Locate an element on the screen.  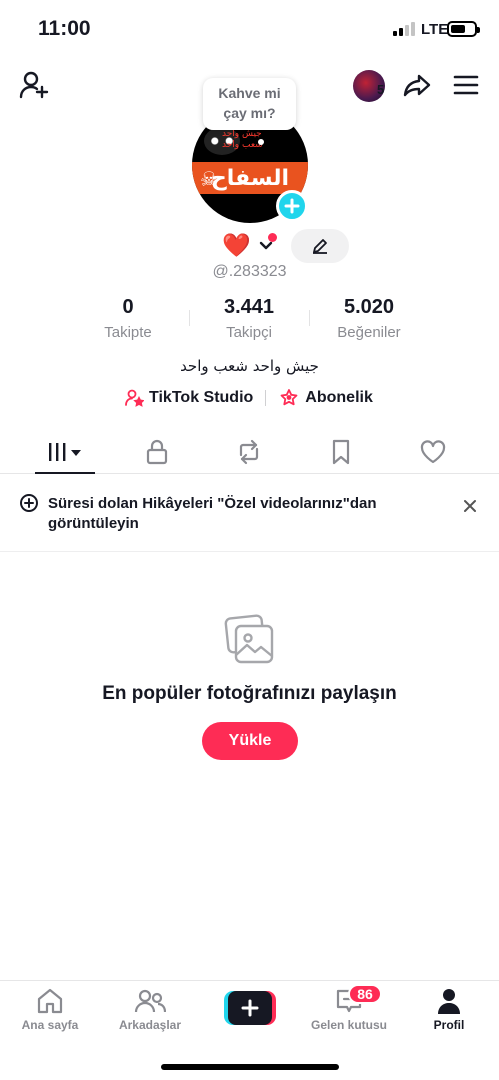
close-notice-button is located at coordinates (470, 506).